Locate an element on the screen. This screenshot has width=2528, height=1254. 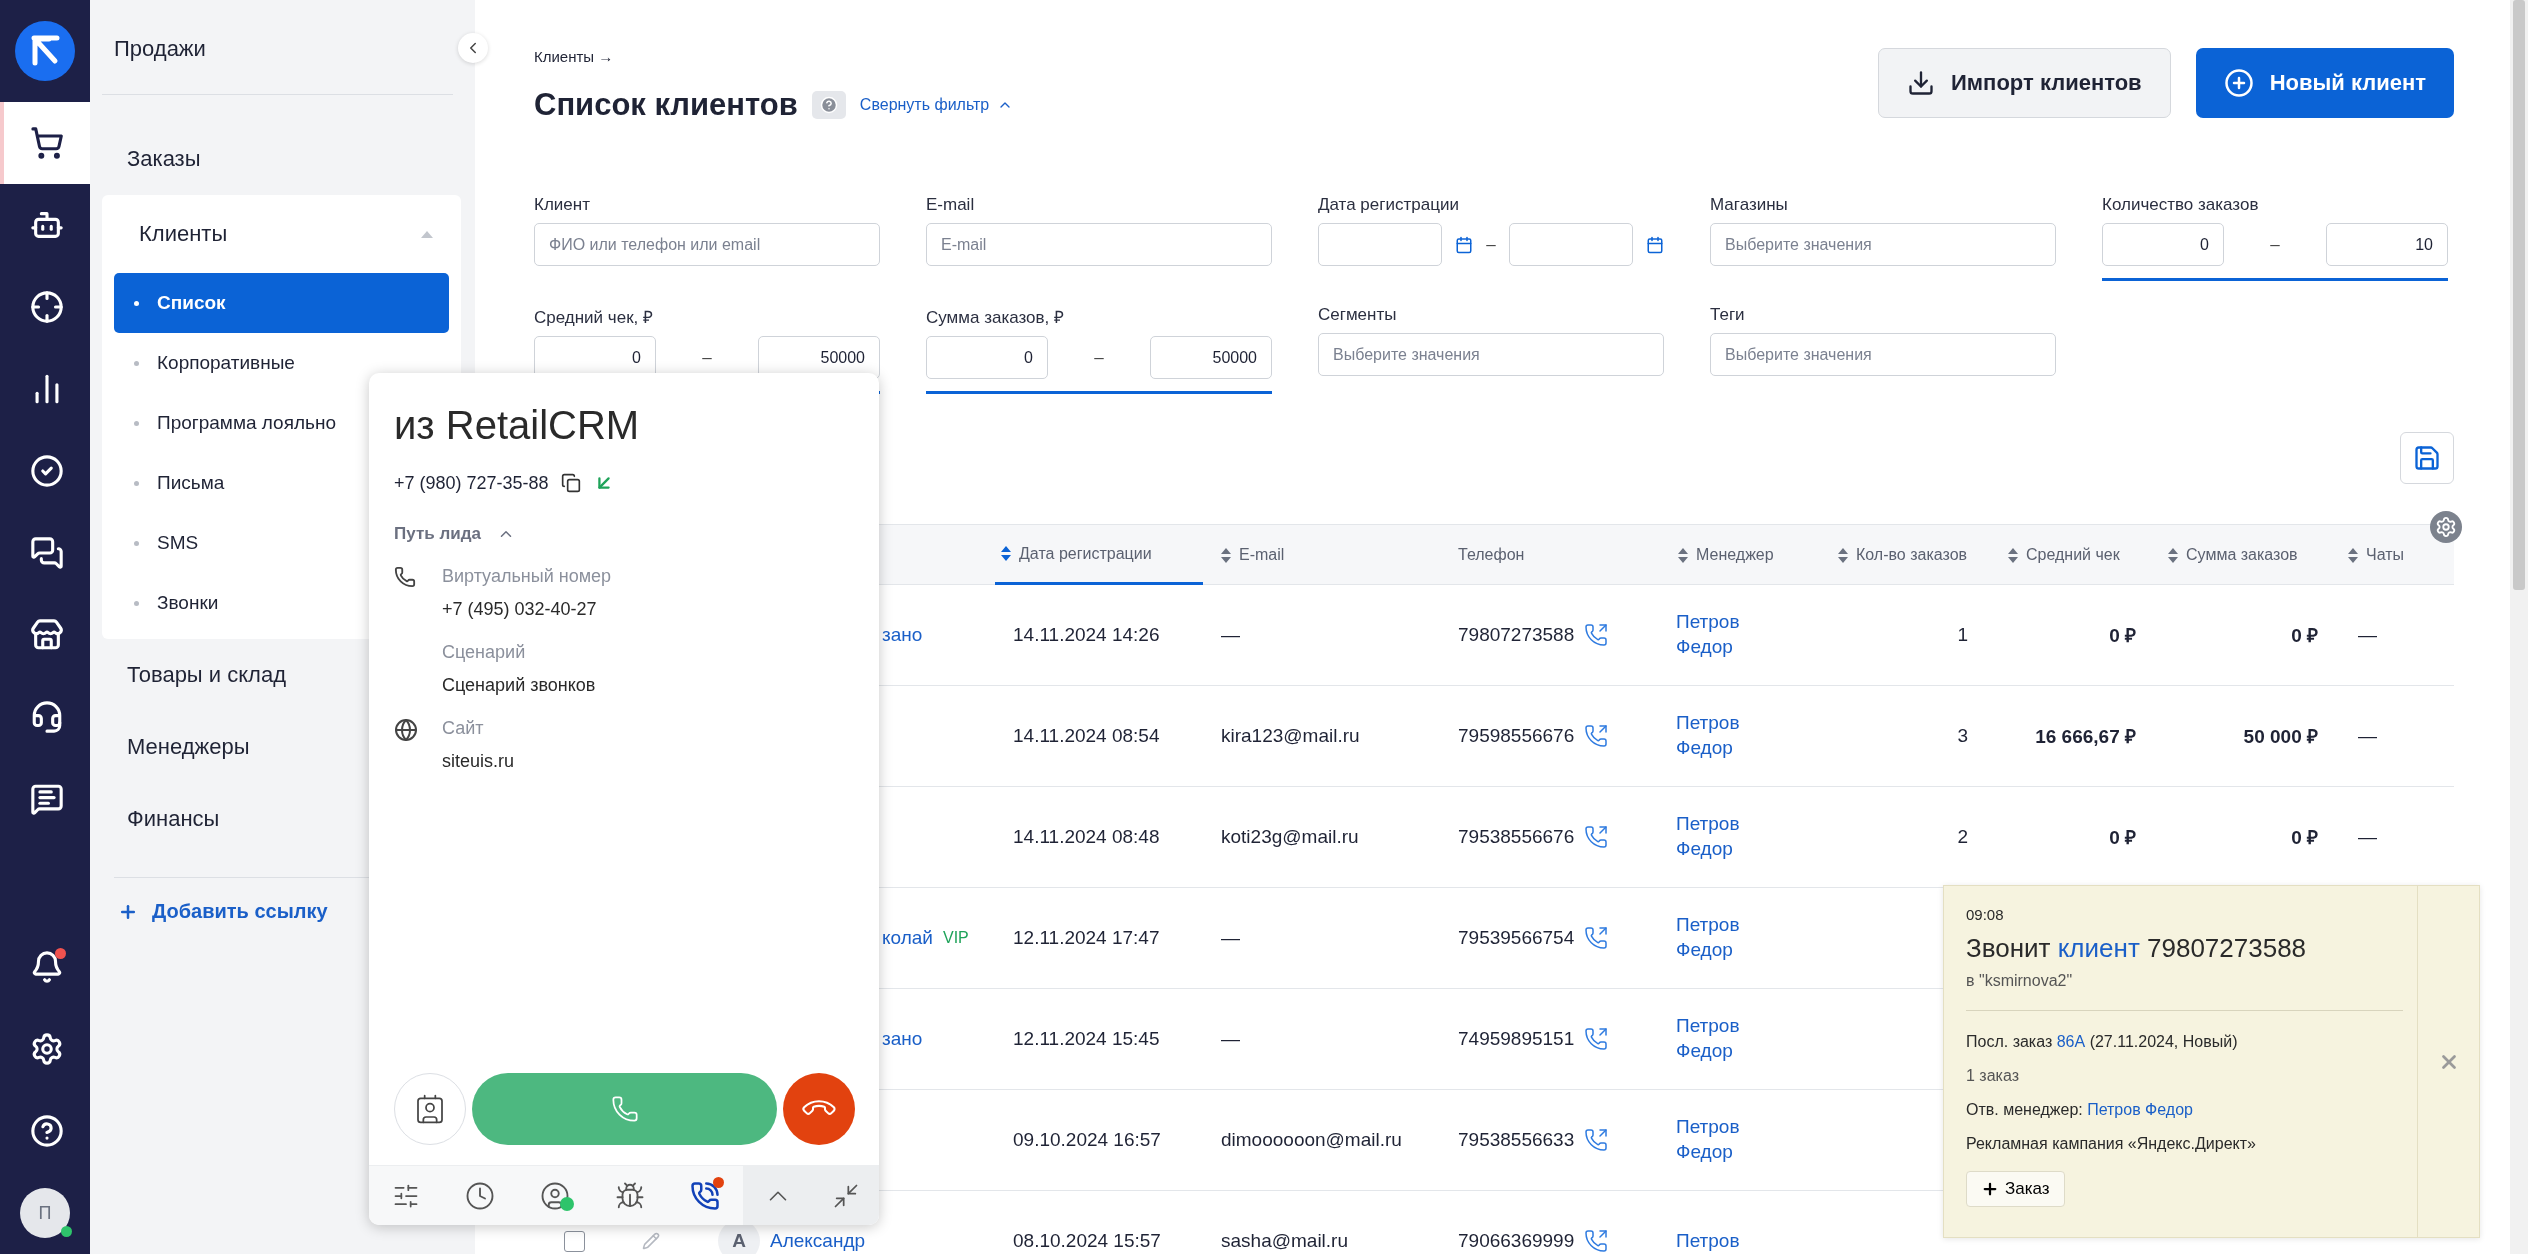
manager-link: Петров is located at coordinates (1708, 1241).